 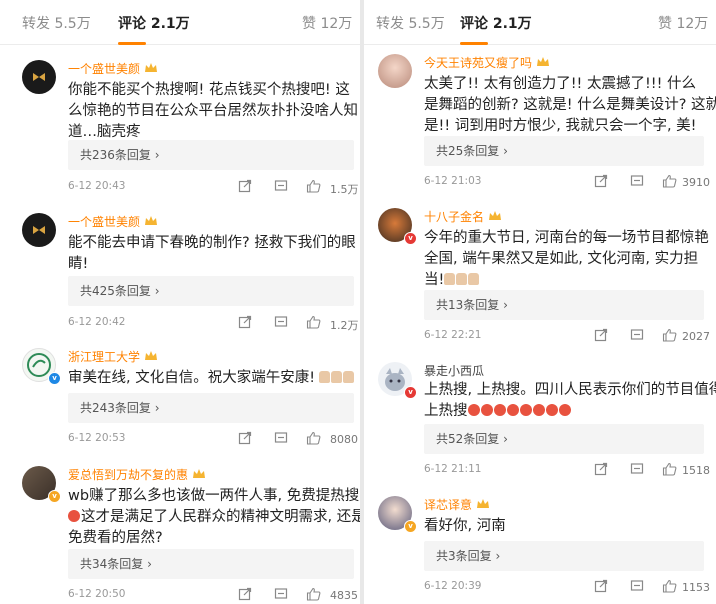 What do you see at coordinates (462, 280) in the screenshot?
I see `thumbs-up-emoji` at bounding box center [462, 280].